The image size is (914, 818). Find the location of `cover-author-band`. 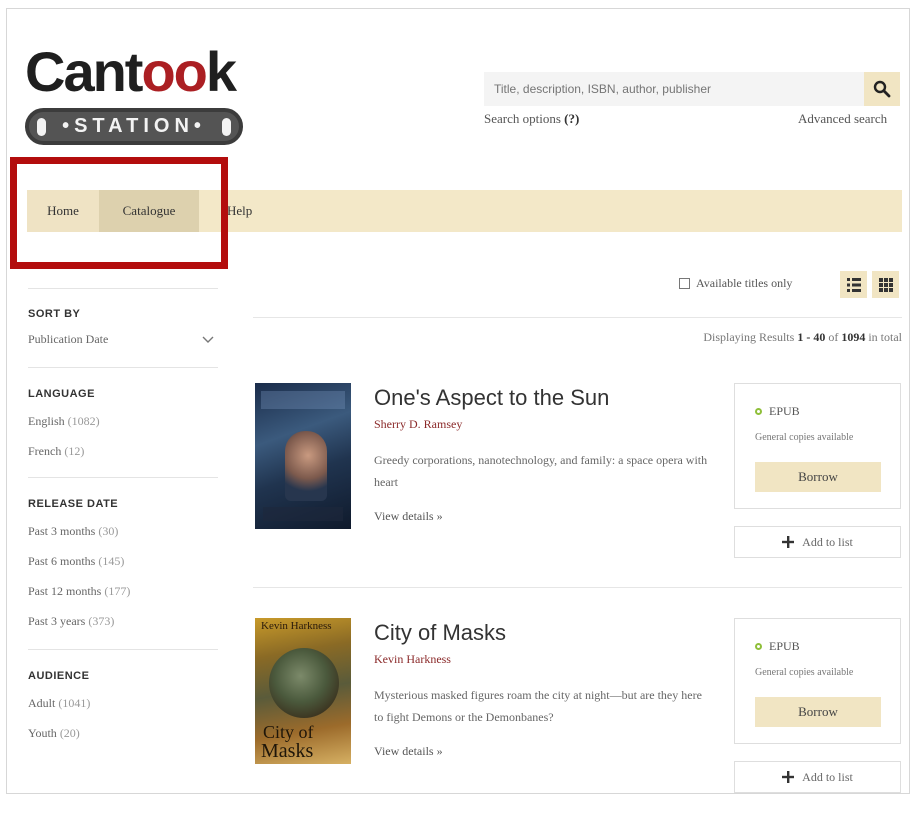

cover-author-band is located at coordinates (303, 514).